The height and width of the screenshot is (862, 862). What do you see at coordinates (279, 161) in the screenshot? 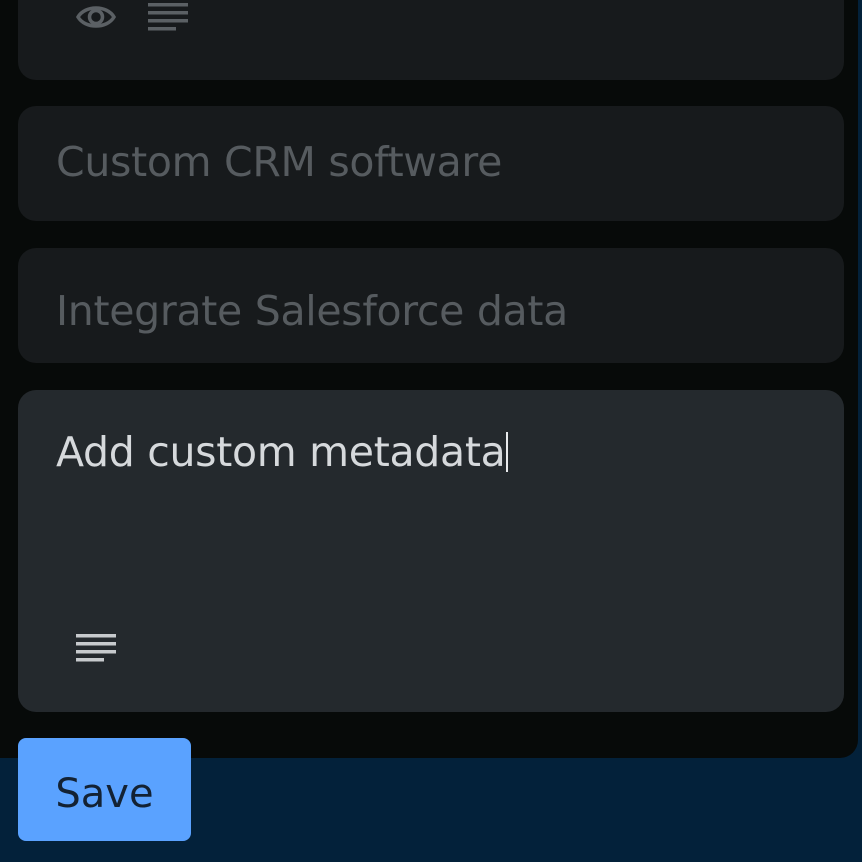
I see `crm-software-placeholder: Custom CRM software` at bounding box center [279, 161].